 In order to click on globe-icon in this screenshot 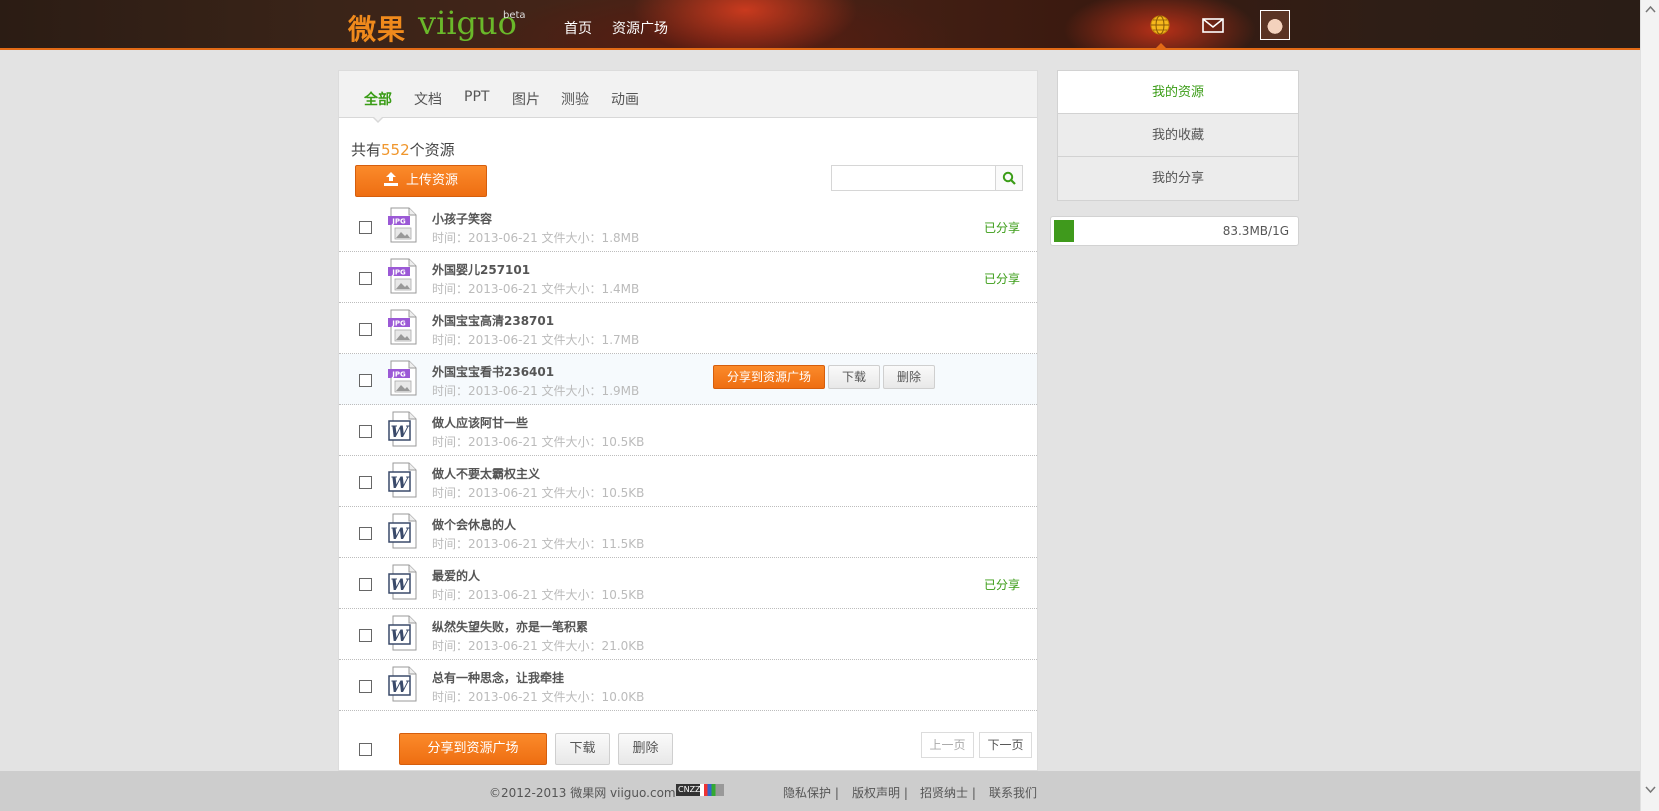, I will do `click(1160, 25)`.